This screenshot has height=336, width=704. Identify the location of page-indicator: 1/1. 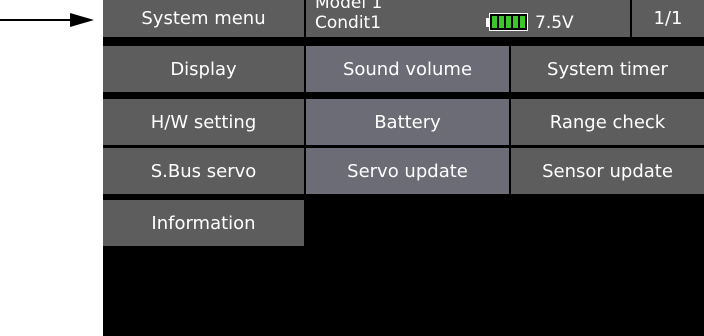
(668, 18).